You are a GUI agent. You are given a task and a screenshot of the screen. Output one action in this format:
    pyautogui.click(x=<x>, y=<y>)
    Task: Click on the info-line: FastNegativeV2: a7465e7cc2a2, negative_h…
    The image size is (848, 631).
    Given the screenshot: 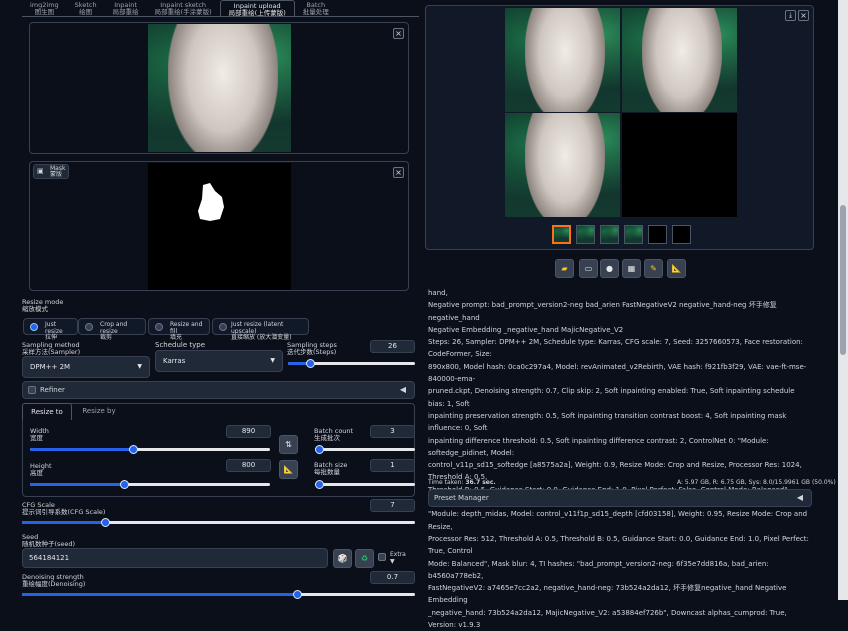 What is the action you would take?
    pyautogui.click(x=607, y=594)
    